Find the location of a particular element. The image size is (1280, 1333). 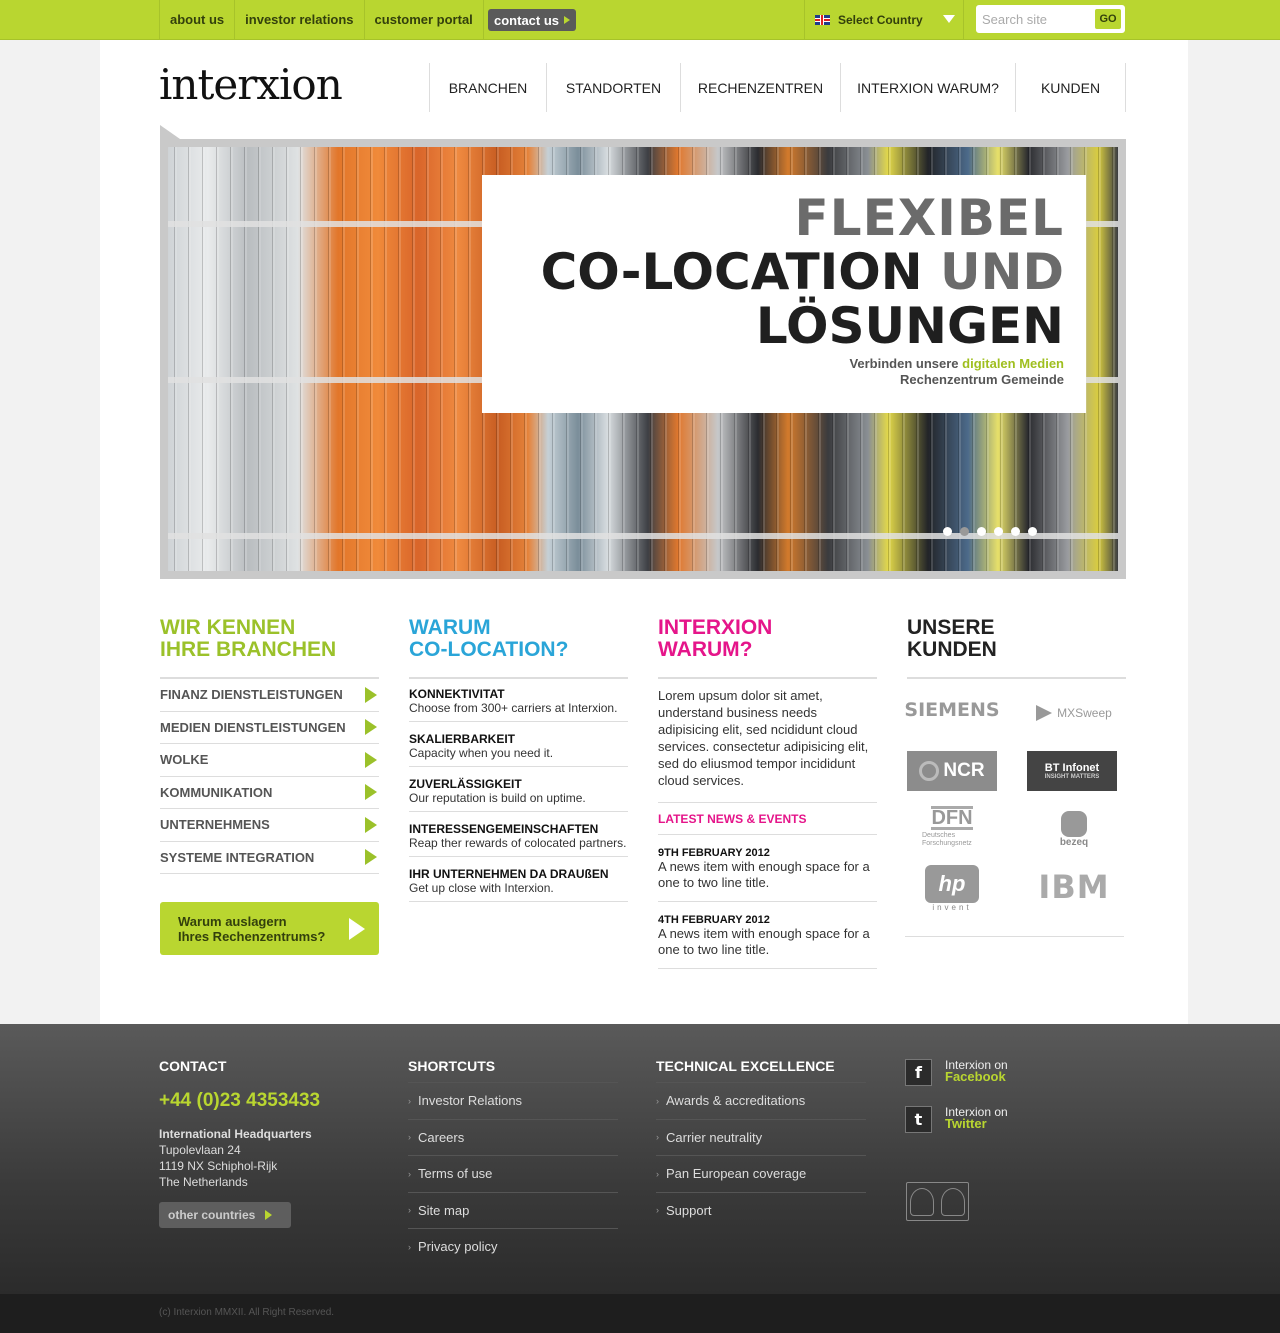

footer-link-label: Investor Relations is located at coordinates (470, 1101).